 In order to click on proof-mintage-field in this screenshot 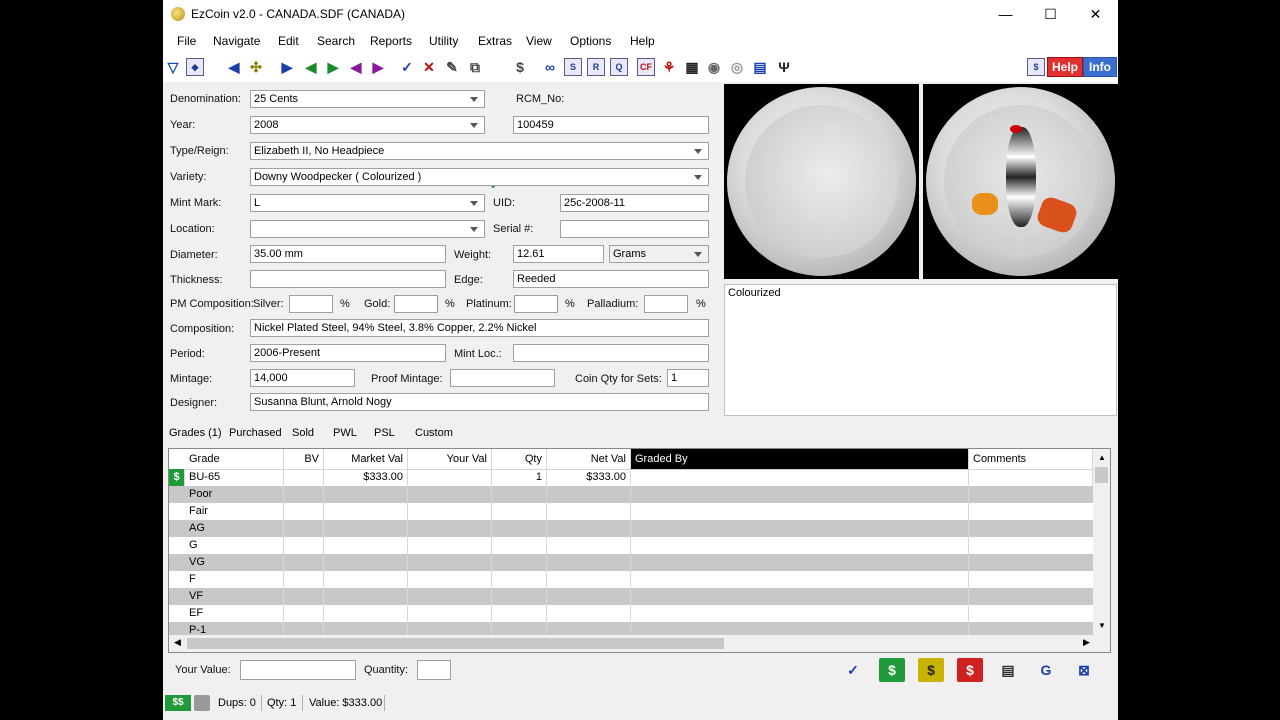, I will do `click(502, 378)`.